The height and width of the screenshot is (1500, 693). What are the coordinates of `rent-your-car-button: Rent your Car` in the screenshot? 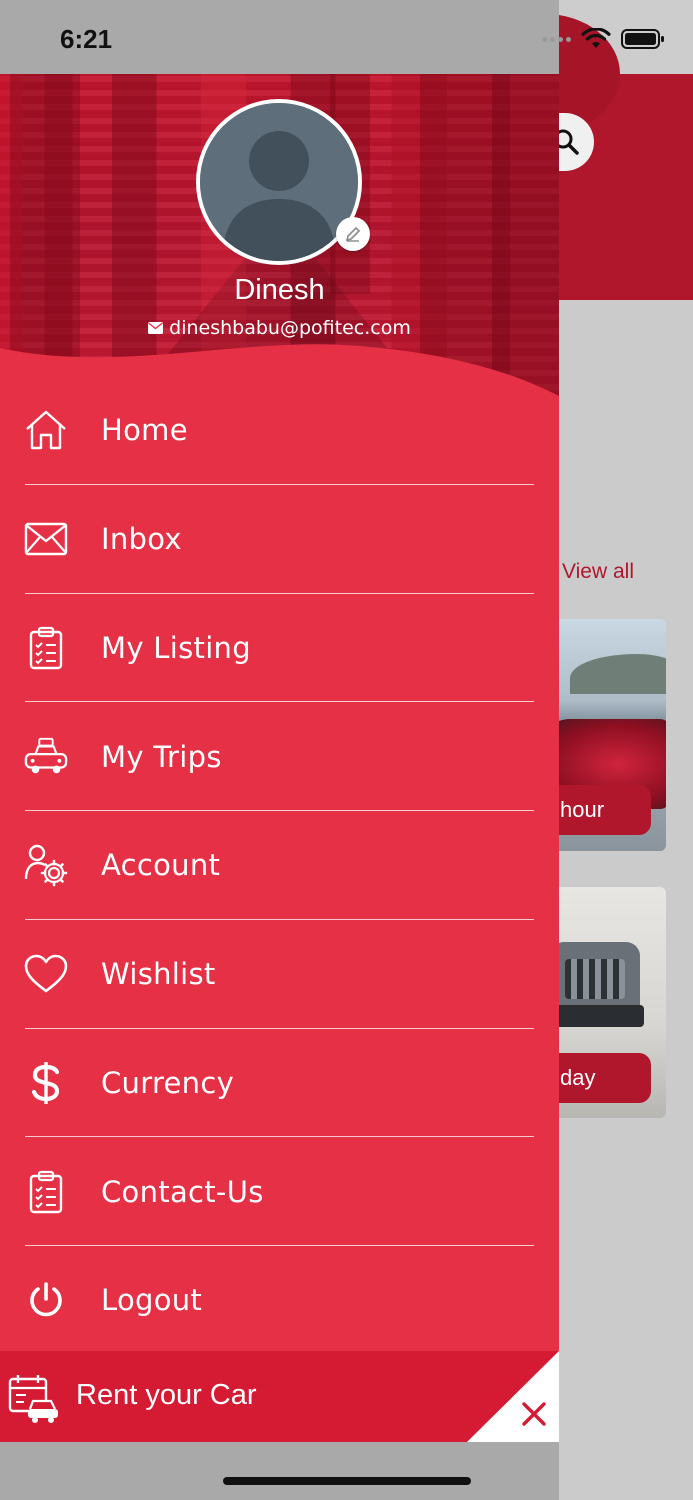 It's located at (279, 1396).